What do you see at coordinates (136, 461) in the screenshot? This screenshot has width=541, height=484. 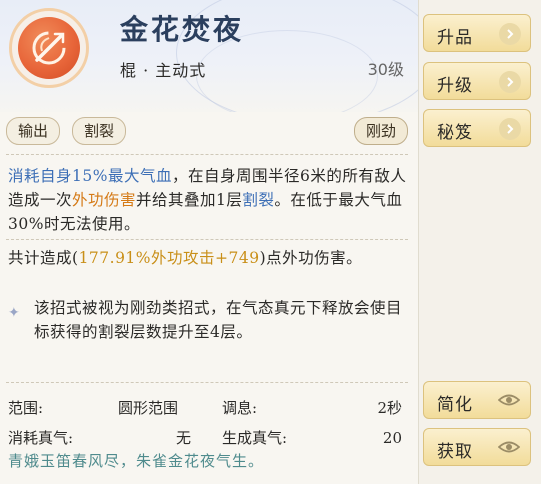 I see `skill-poem: 青娥玉笛春风尽，朱雀金花夜气生。` at bounding box center [136, 461].